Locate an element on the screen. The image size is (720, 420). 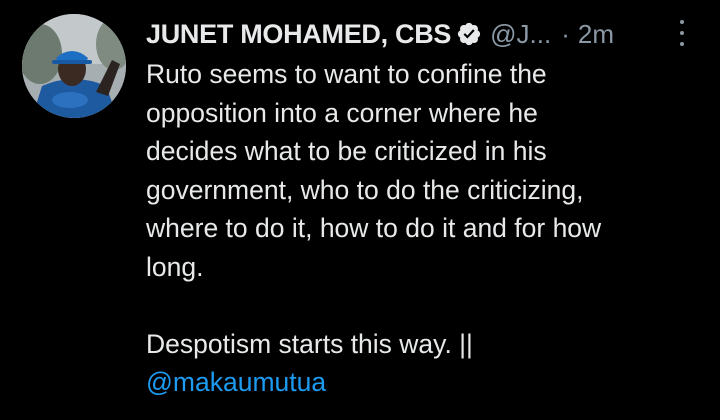
more-options-icon is located at coordinates (682, 33).